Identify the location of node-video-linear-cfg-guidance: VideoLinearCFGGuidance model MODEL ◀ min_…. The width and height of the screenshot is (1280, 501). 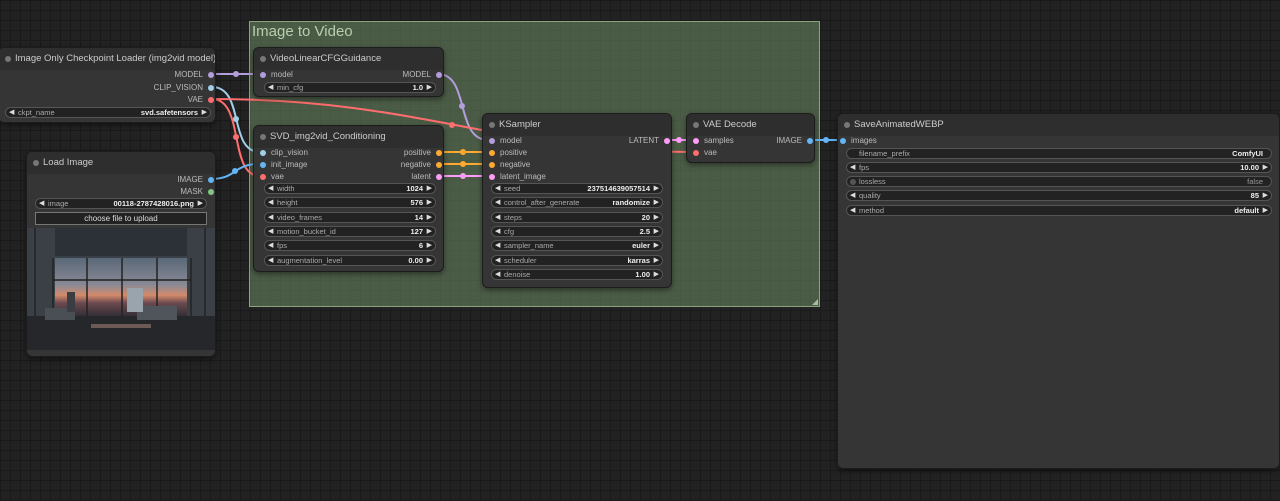
(348, 72).